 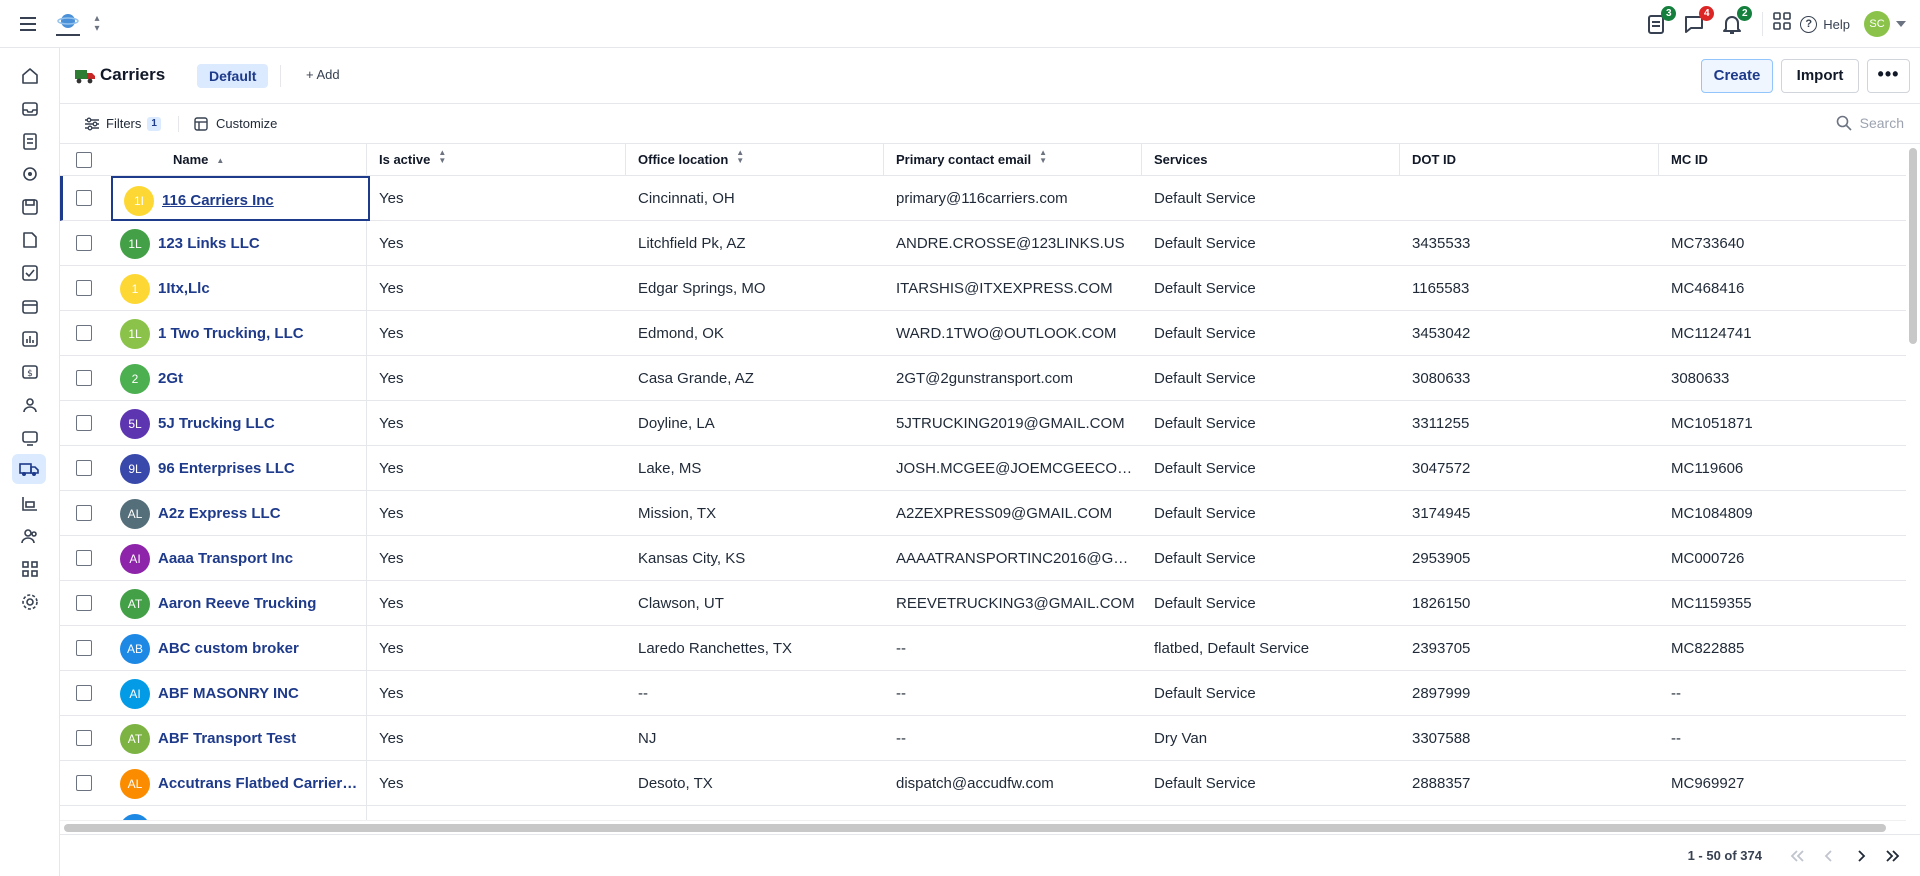 What do you see at coordinates (1529, 160) in the screenshot?
I see `column-header-dot: DOT ID` at bounding box center [1529, 160].